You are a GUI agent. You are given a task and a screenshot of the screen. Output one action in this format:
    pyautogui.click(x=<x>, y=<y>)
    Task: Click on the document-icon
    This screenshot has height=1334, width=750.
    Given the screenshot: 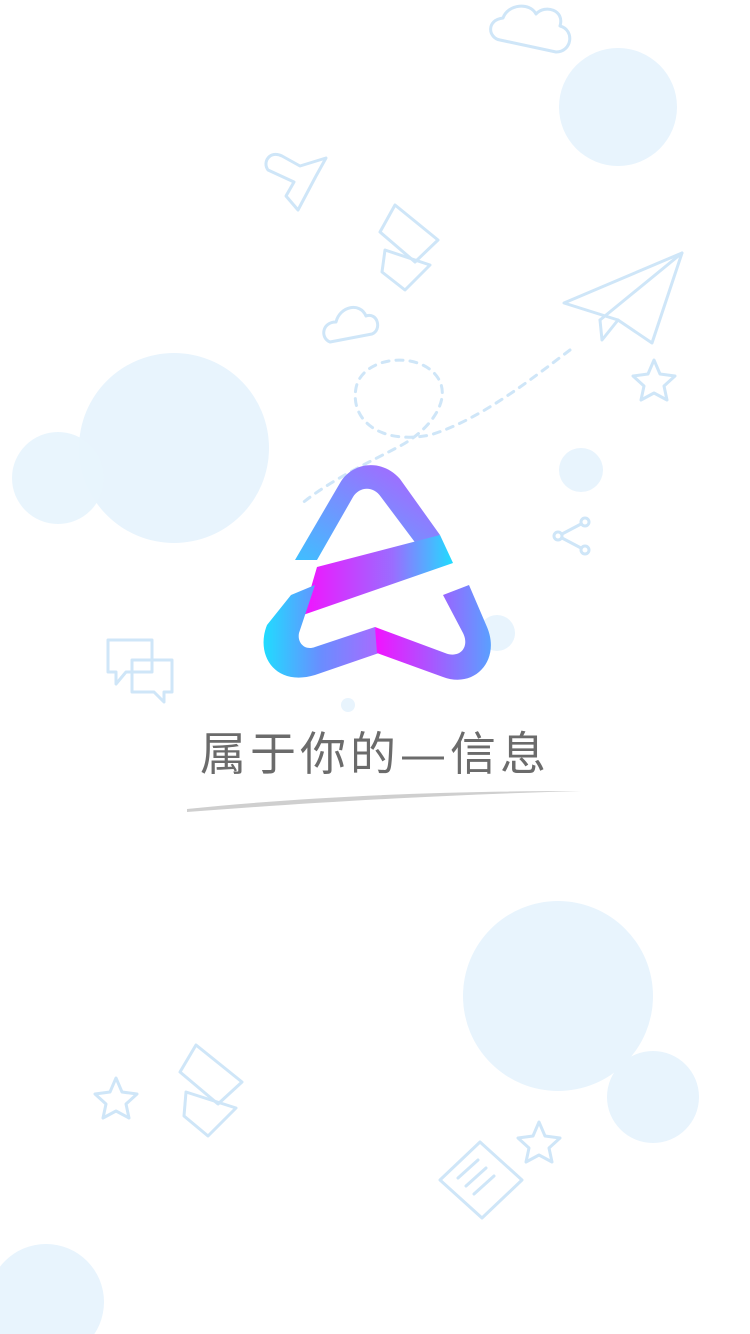 What is the action you would take?
    pyautogui.click(x=481, y=1180)
    